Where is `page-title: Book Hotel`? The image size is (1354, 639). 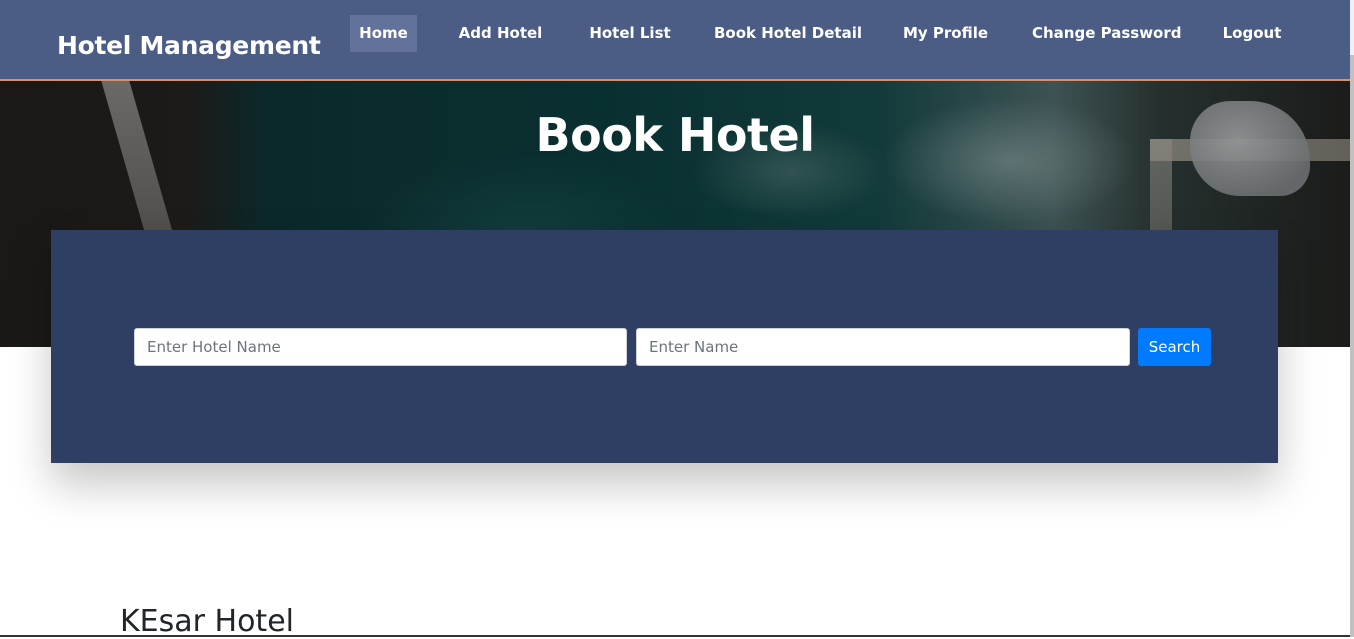 page-title: Book Hotel is located at coordinates (675, 135).